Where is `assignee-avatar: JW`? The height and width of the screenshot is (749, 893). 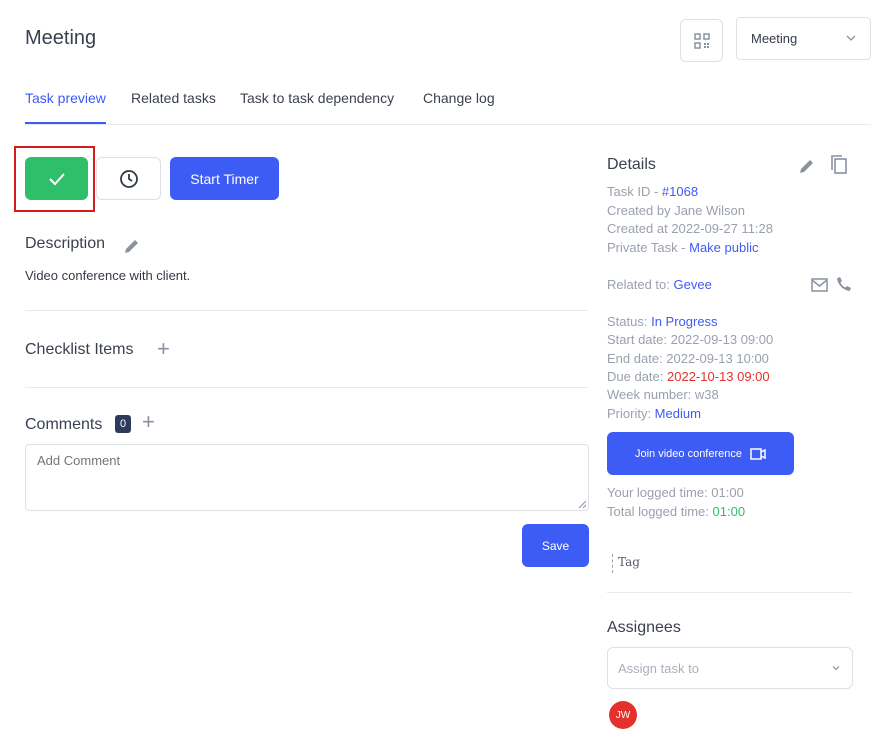 assignee-avatar: JW is located at coordinates (623, 715).